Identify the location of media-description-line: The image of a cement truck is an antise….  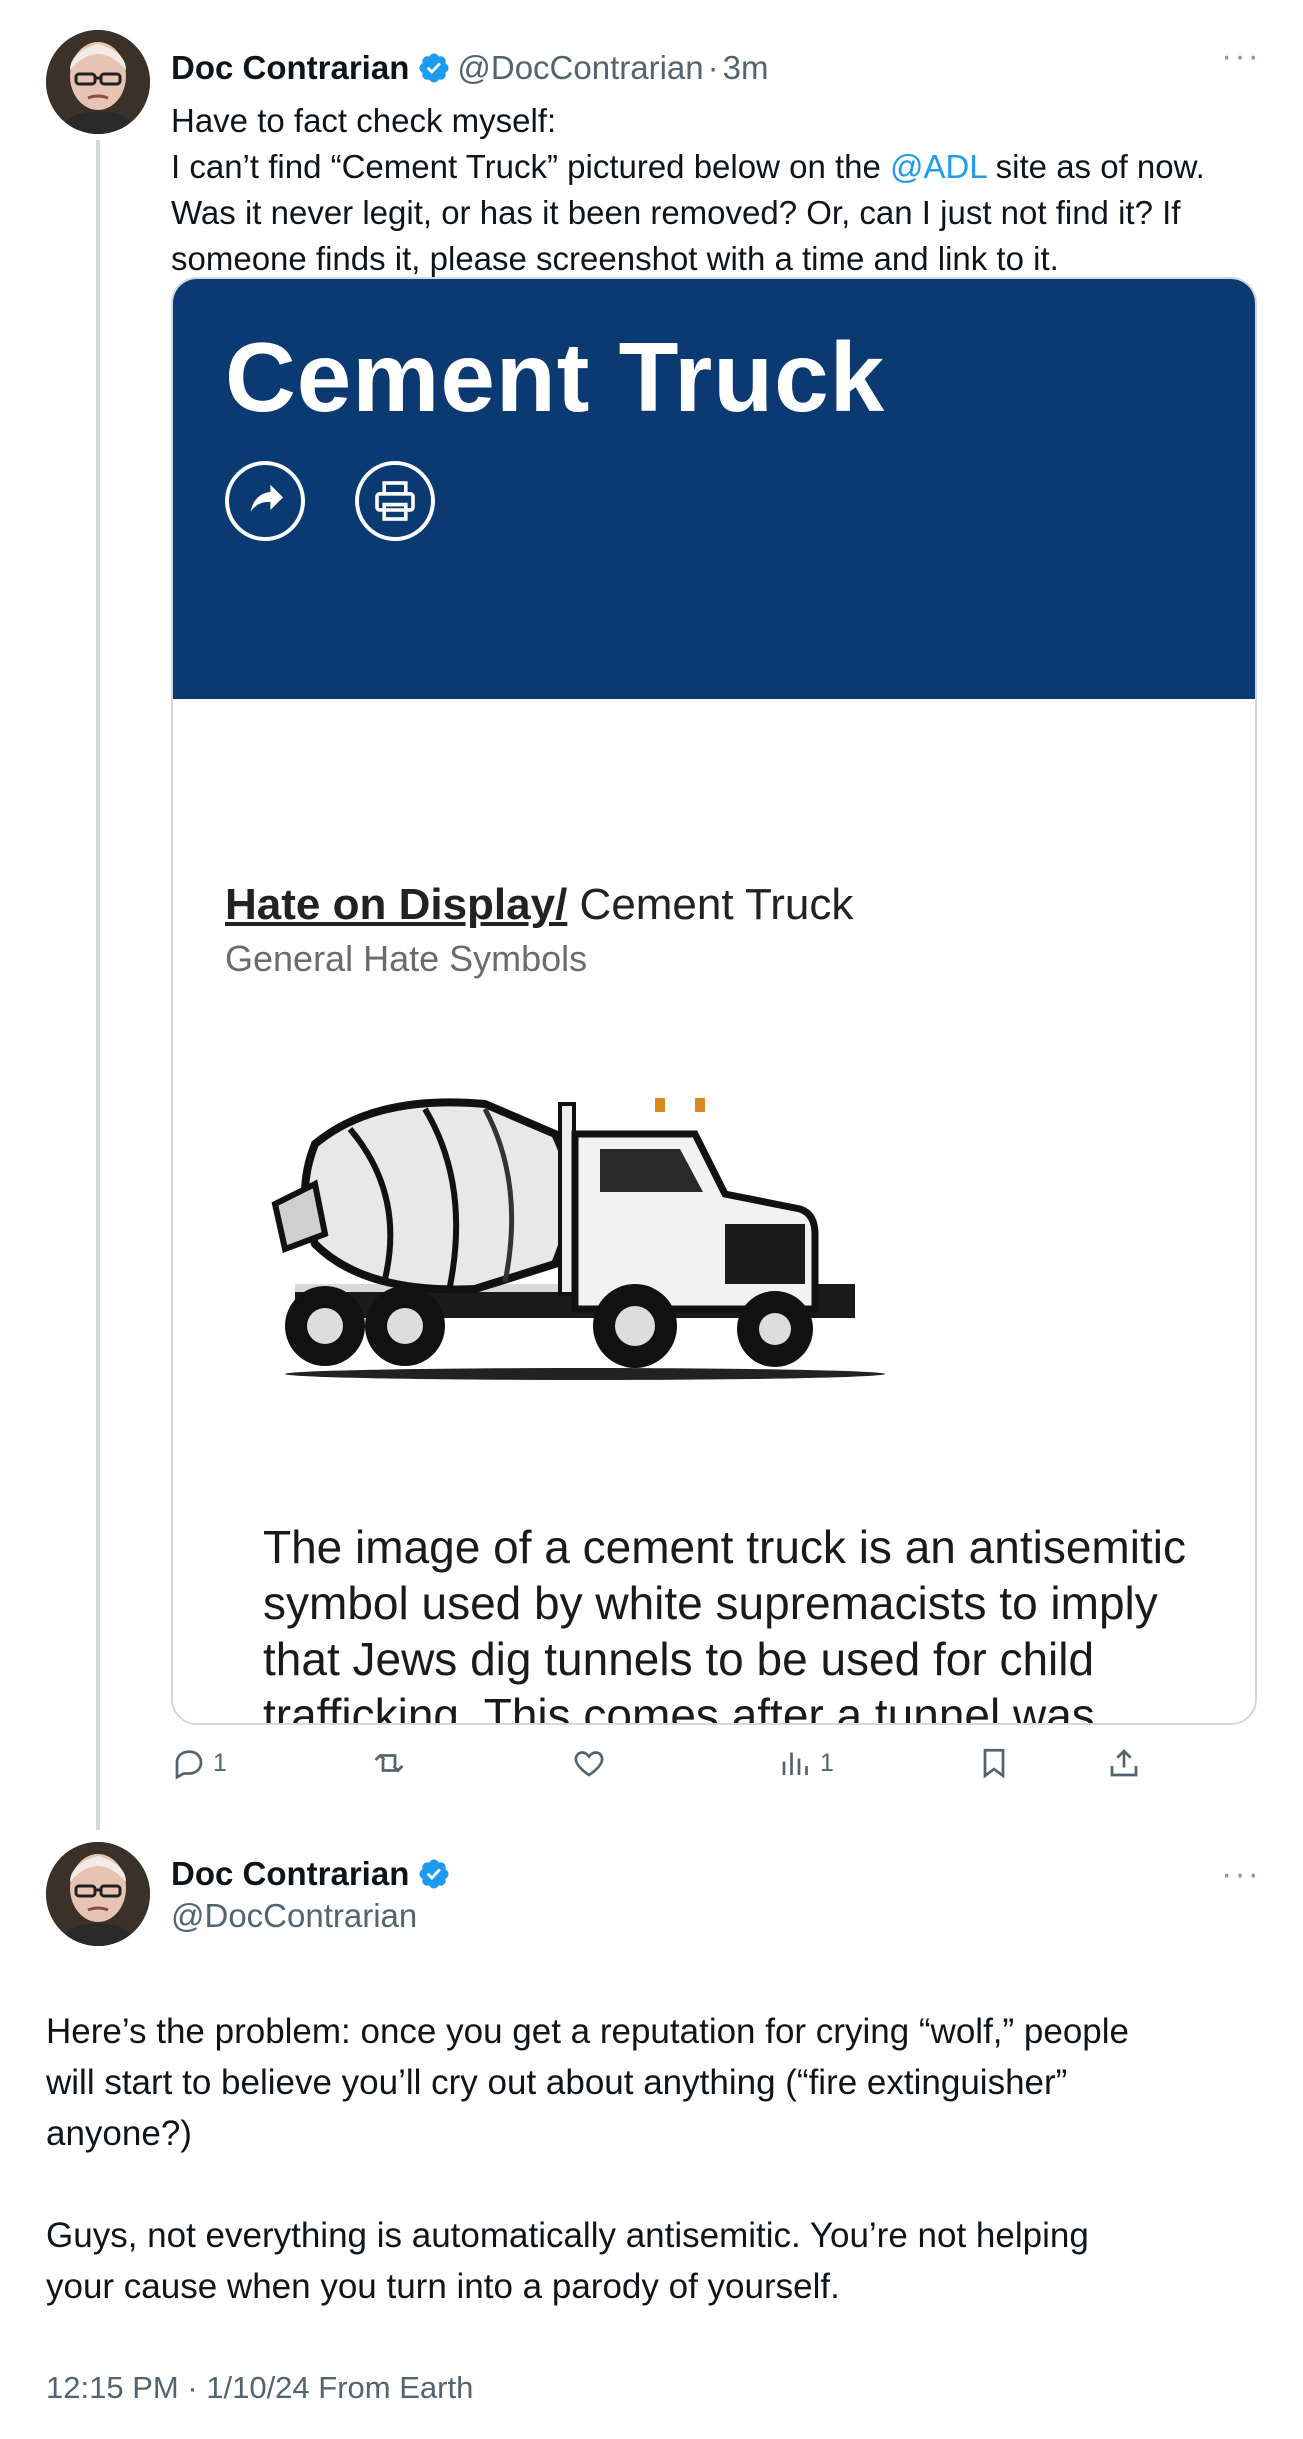
(724, 1547).